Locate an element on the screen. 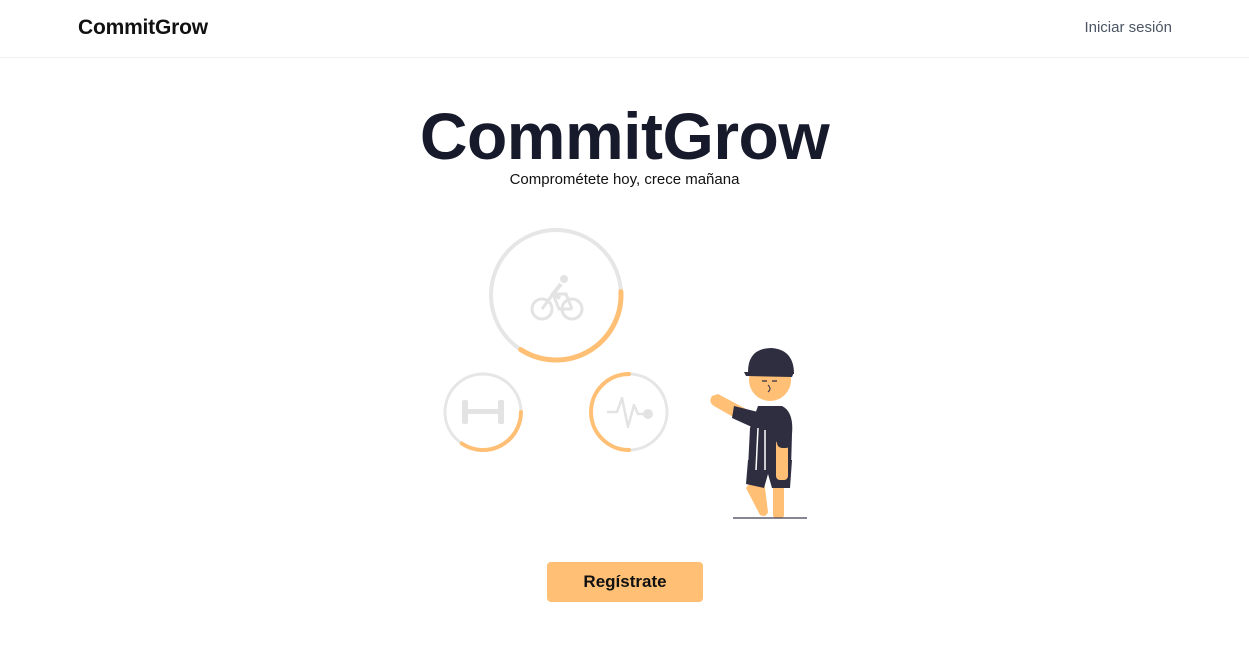 This screenshot has width=1249, height=655. heartbeat-icon is located at coordinates (630, 412).